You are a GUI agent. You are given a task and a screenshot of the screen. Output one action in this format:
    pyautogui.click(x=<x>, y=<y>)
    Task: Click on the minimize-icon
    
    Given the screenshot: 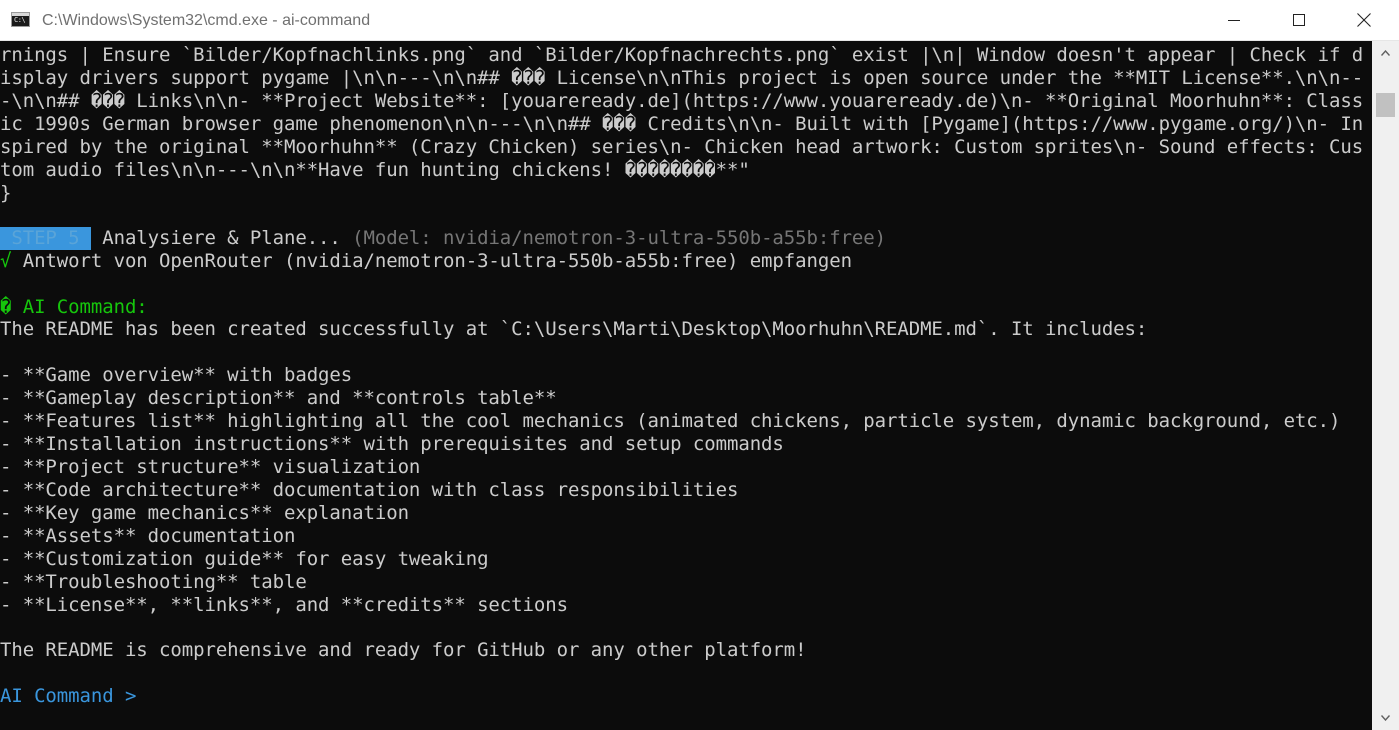 What is the action you would take?
    pyautogui.click(x=1234, y=20)
    